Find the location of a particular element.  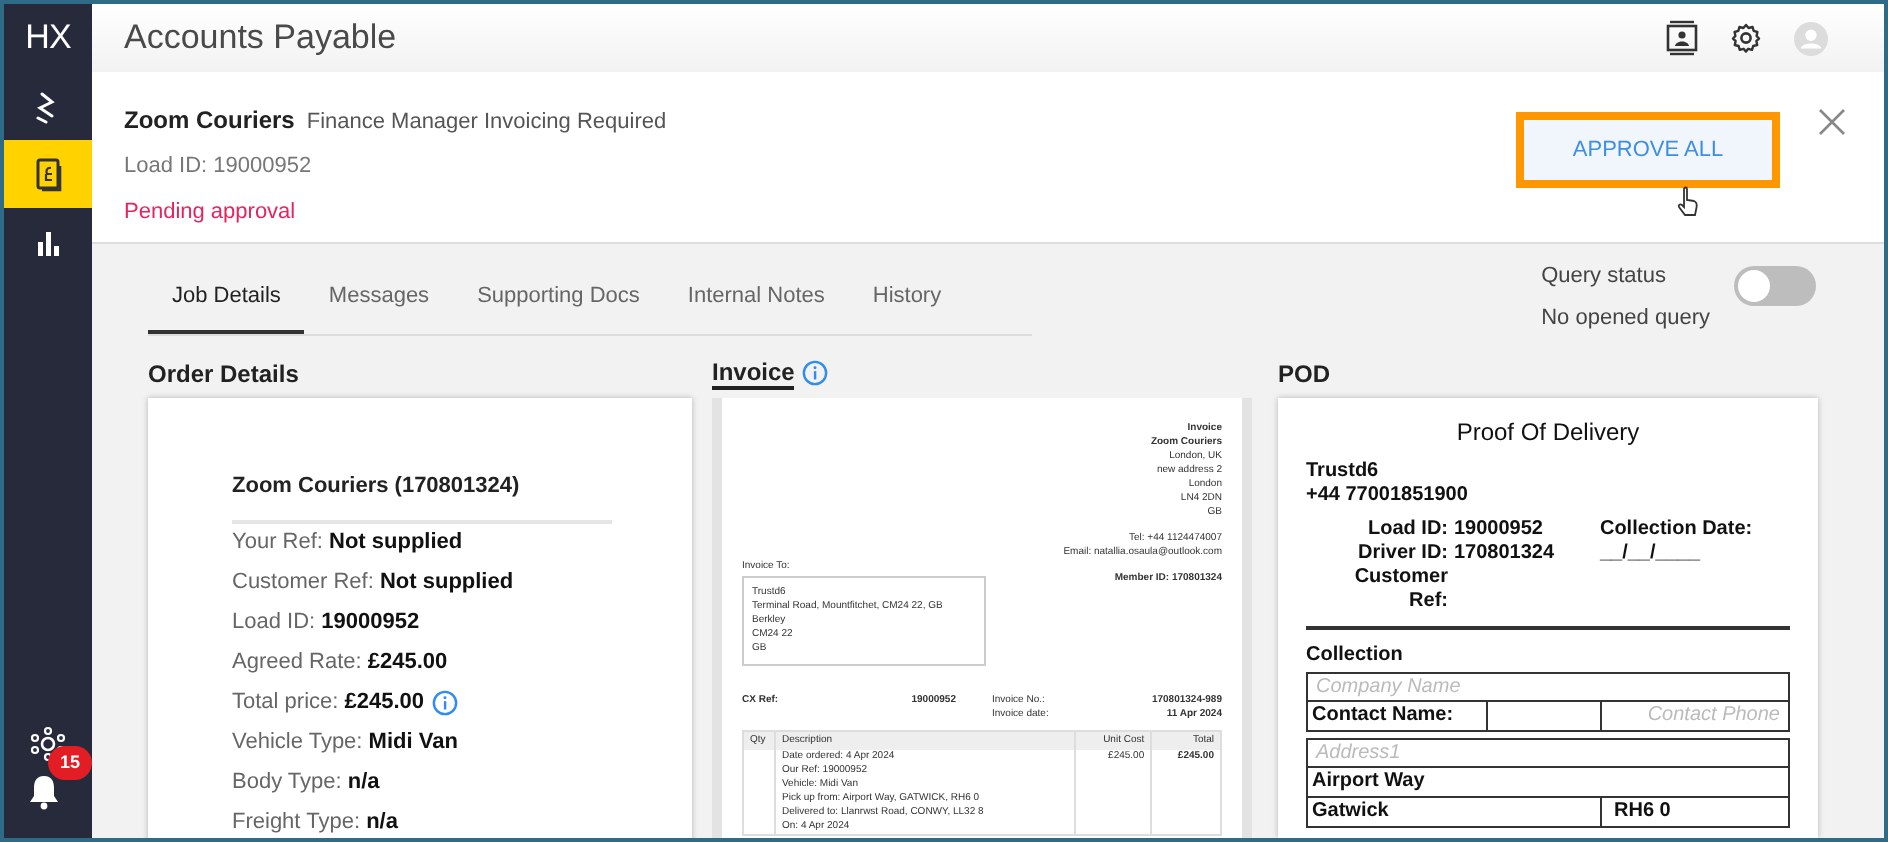

section-title: Invoice is located at coordinates (753, 373).